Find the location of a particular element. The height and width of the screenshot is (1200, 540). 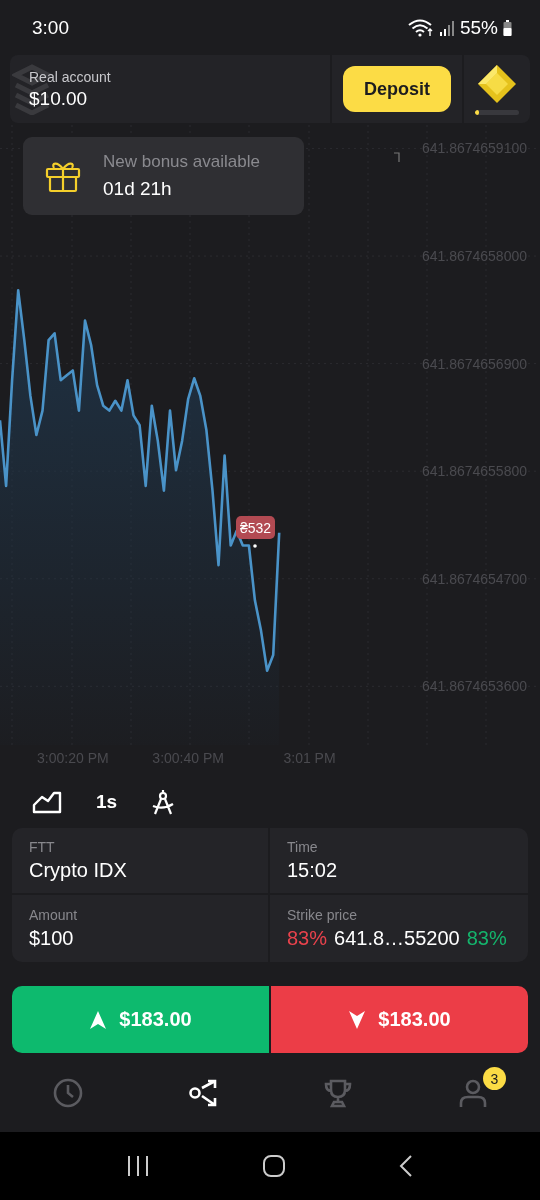

time-field: Time 15:02 is located at coordinates (399, 861).